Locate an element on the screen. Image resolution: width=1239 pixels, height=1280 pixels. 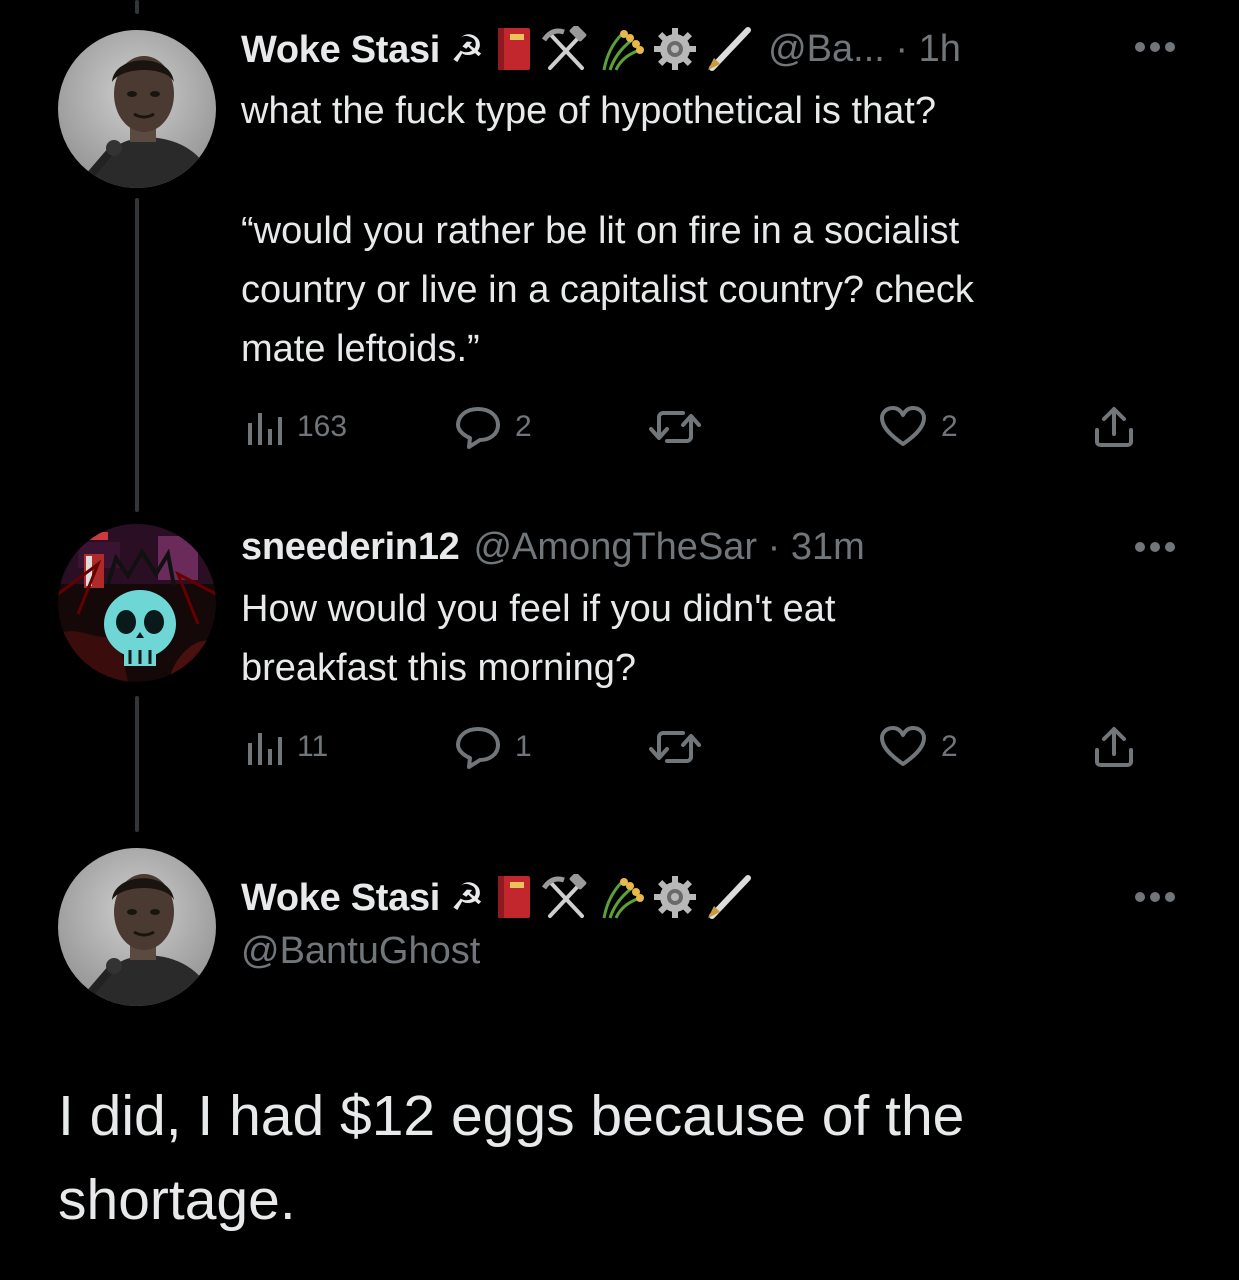
handle-and-time: @Ba... · 1h is located at coordinates (864, 49).